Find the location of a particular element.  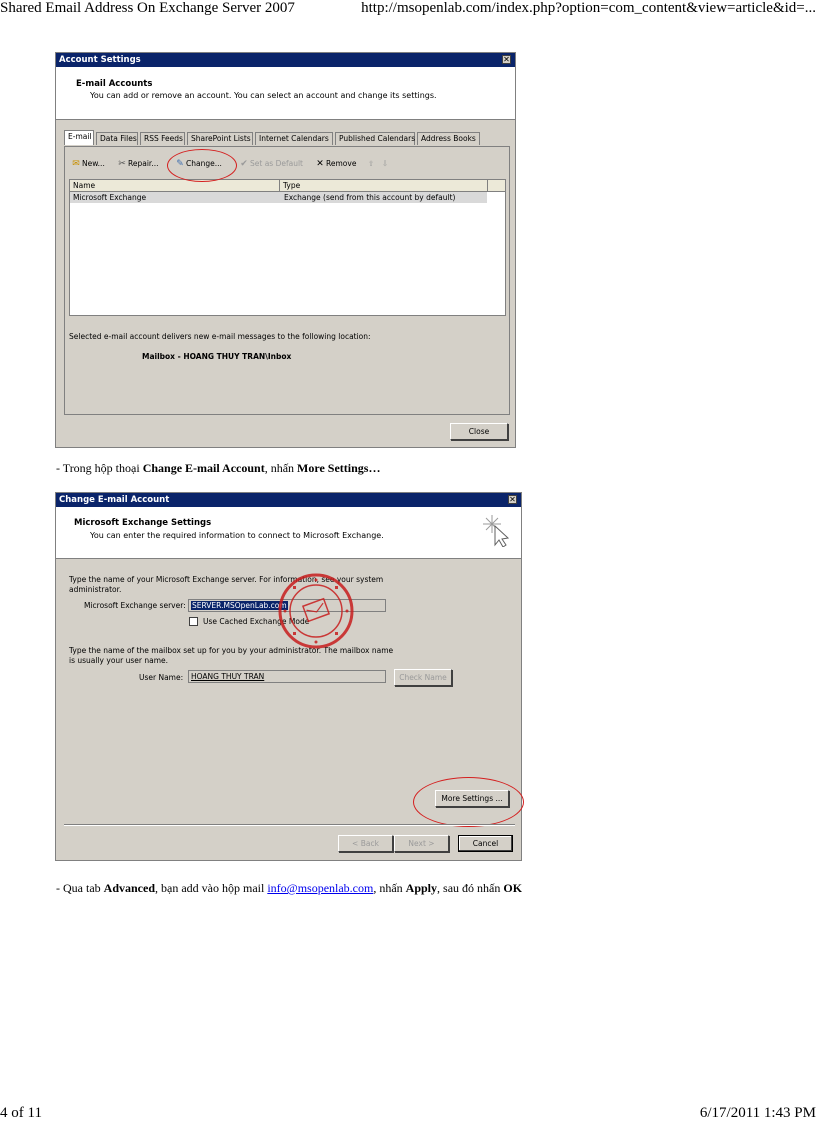

email-link: info@msopenlab.com is located at coordinates (320, 888).